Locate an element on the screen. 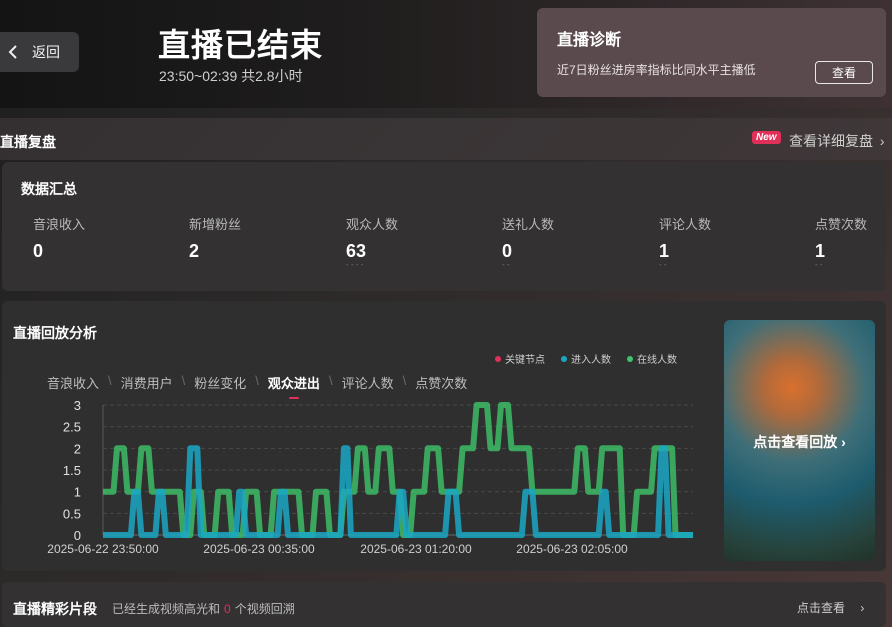 The image size is (892, 627). clips-view-link: 点击查看 › is located at coordinates (830, 607).